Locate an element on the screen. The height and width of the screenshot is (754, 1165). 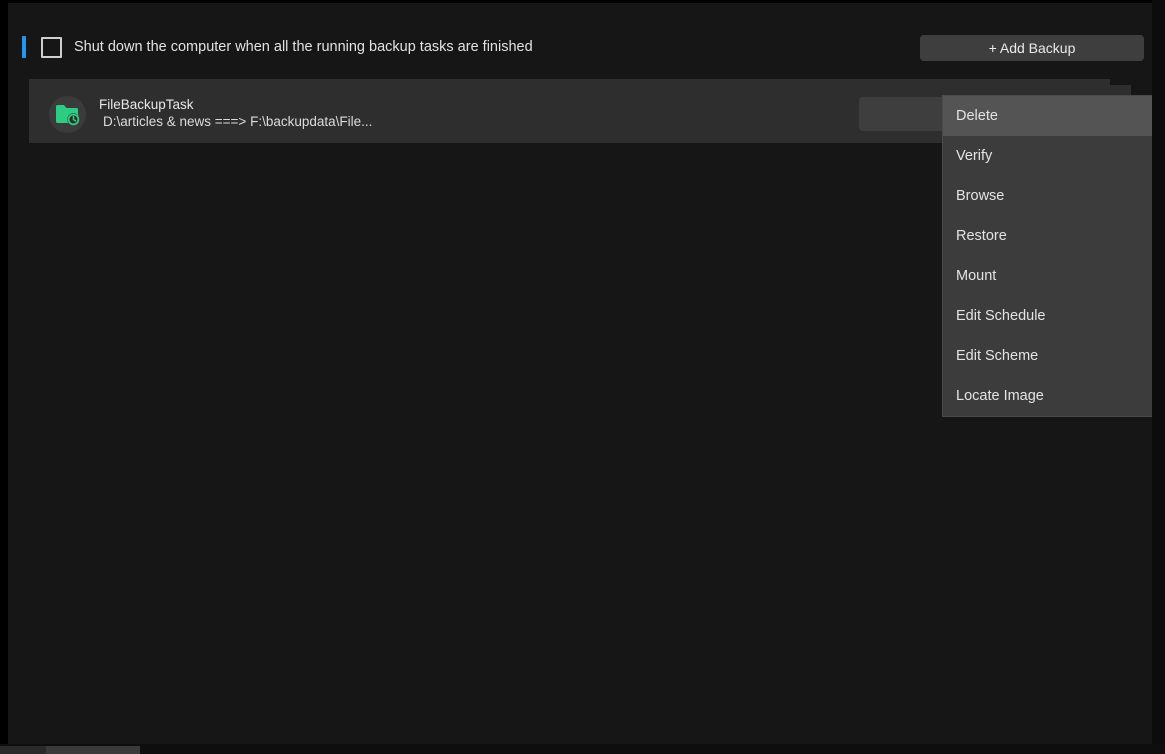
menu-item-locate-image: Locate Image is located at coordinates (1047, 396).